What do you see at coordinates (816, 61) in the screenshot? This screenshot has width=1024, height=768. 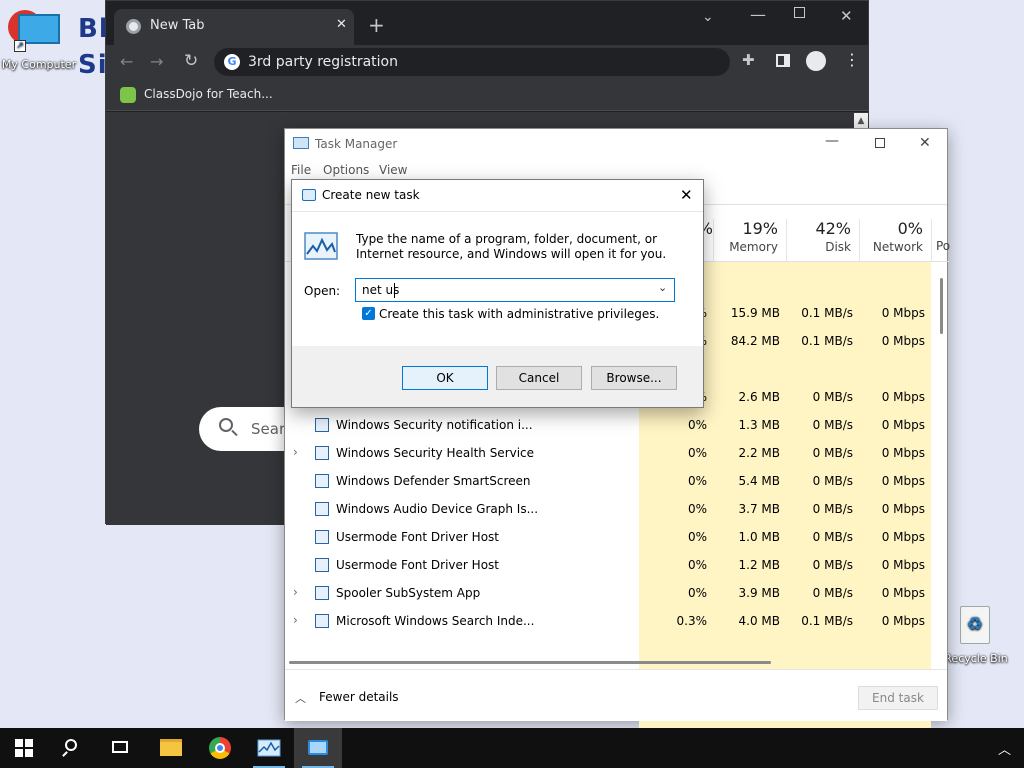 I see `profile-icon` at bounding box center [816, 61].